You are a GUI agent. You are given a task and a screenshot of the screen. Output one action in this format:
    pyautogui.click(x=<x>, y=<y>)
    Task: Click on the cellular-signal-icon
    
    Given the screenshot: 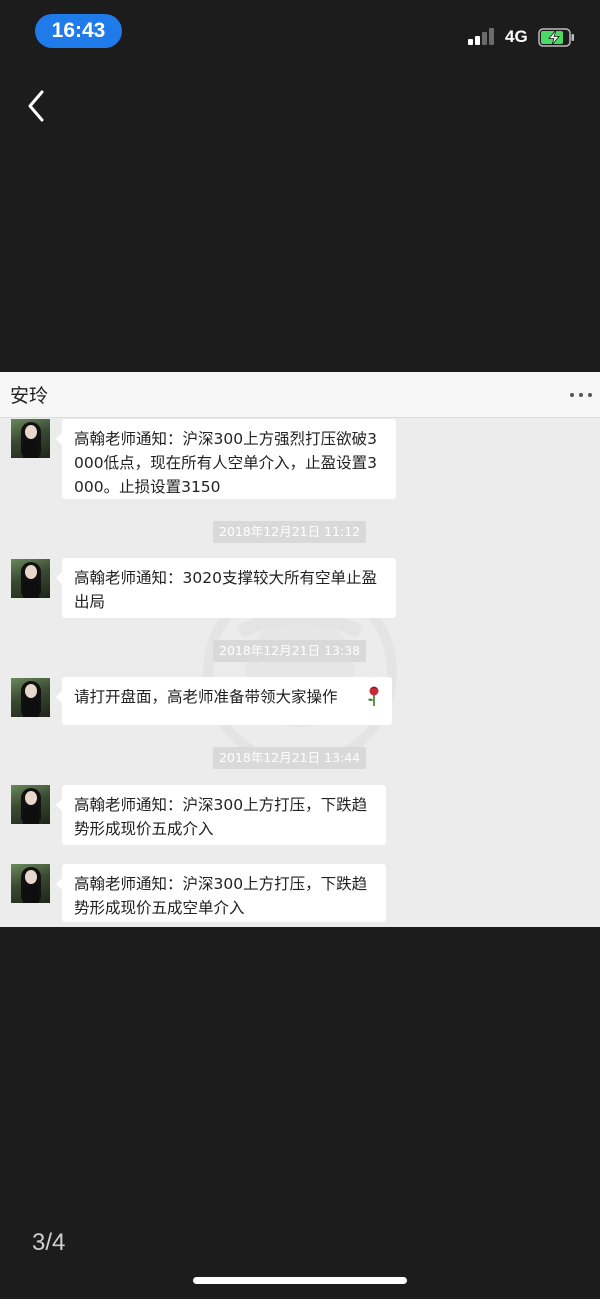 What is the action you would take?
    pyautogui.click(x=482, y=36)
    